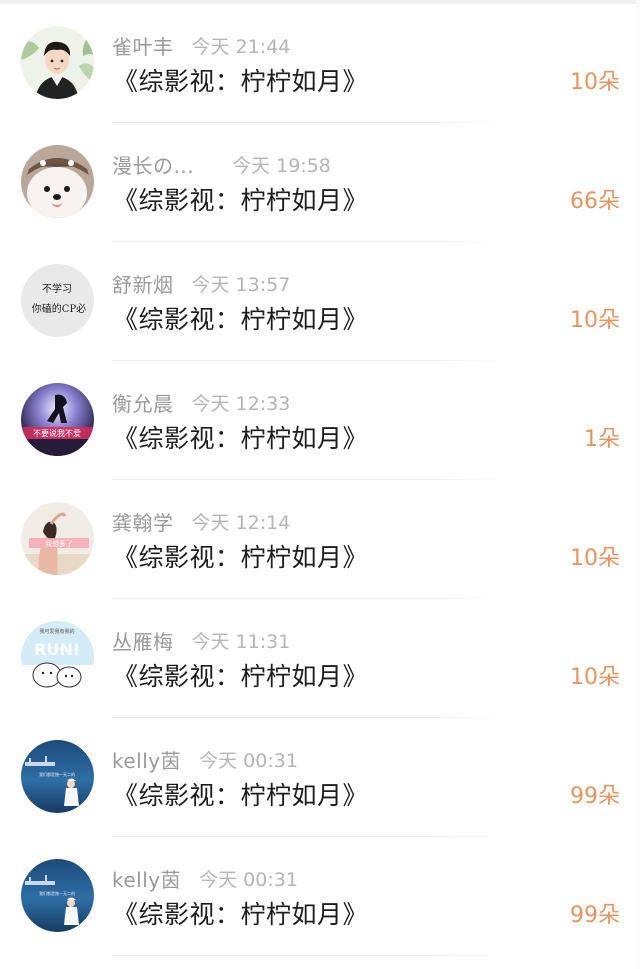  I want to click on name-line: 丛雁梅 今天 11:31, so click(201, 640).